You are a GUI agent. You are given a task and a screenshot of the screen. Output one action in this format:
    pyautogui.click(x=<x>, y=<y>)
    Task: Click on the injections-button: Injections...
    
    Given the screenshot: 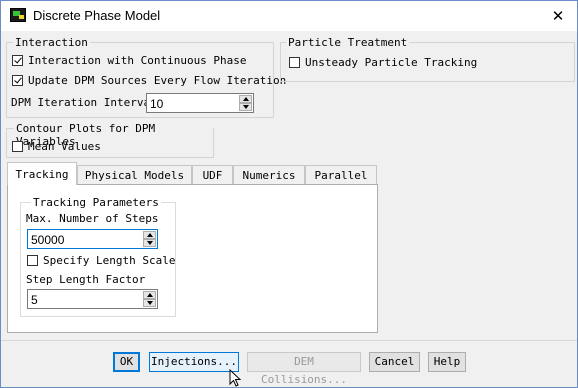 What is the action you would take?
    pyautogui.click(x=194, y=362)
    